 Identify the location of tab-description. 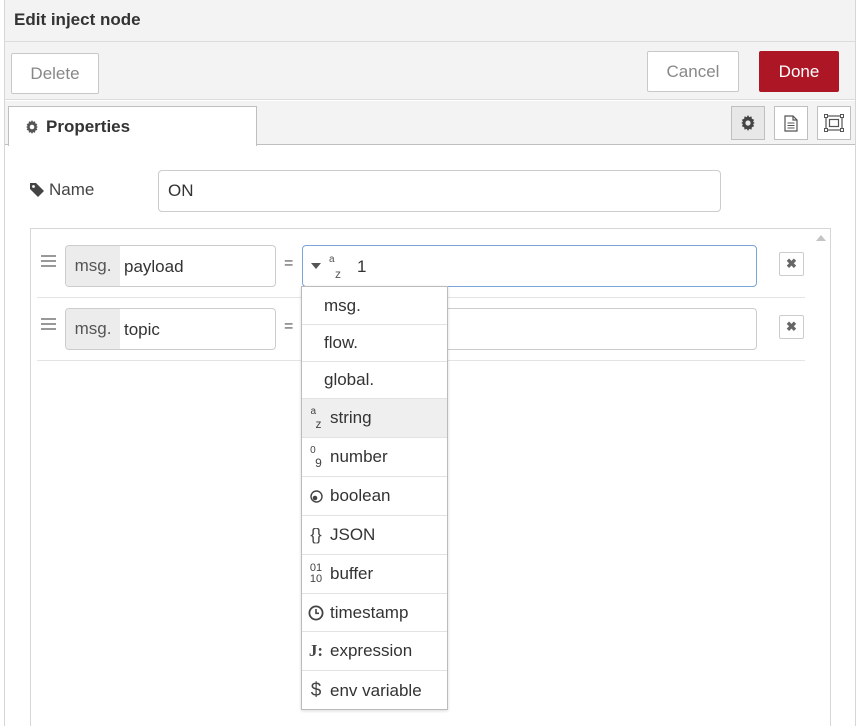
(791, 123).